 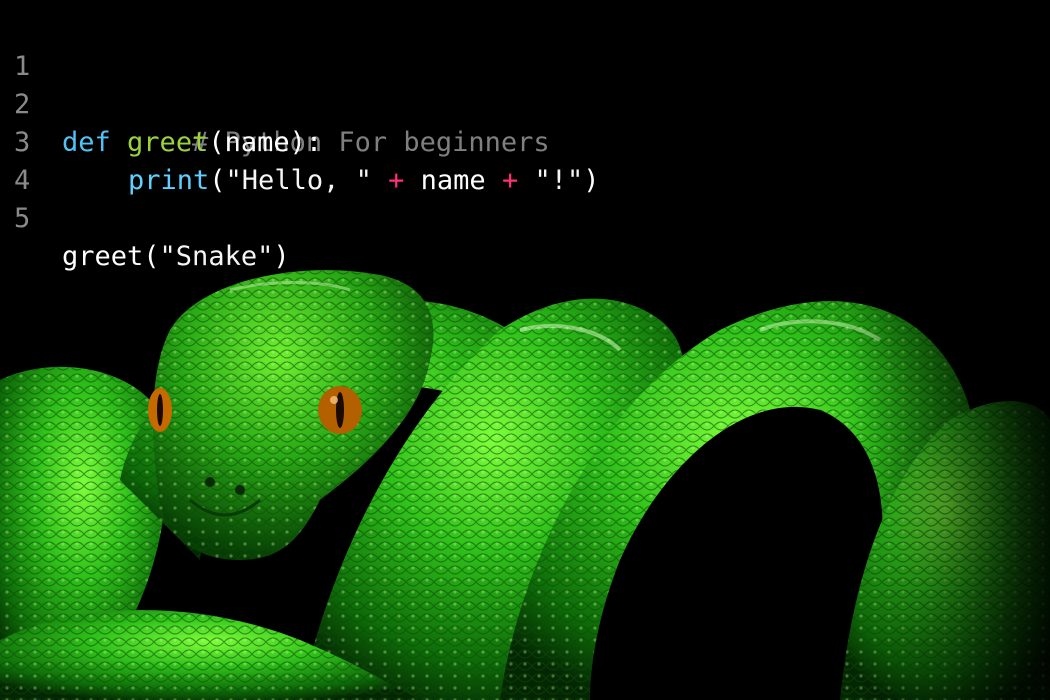 I want to click on code-paren-close: ):, so click(x=306, y=142).